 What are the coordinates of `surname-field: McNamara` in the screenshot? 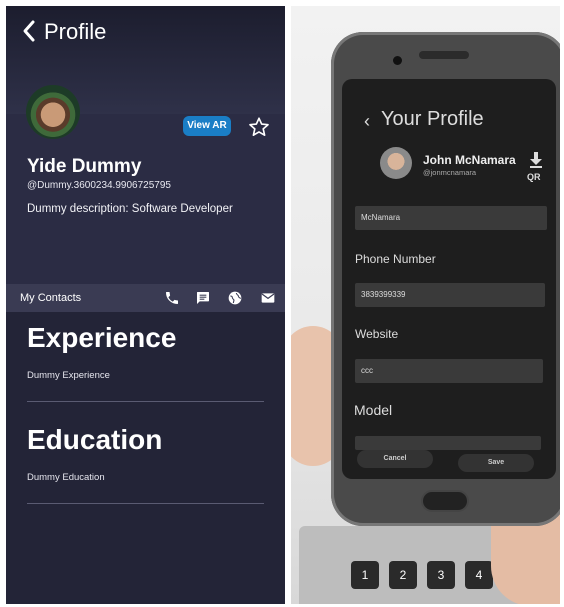 It's located at (451, 218).